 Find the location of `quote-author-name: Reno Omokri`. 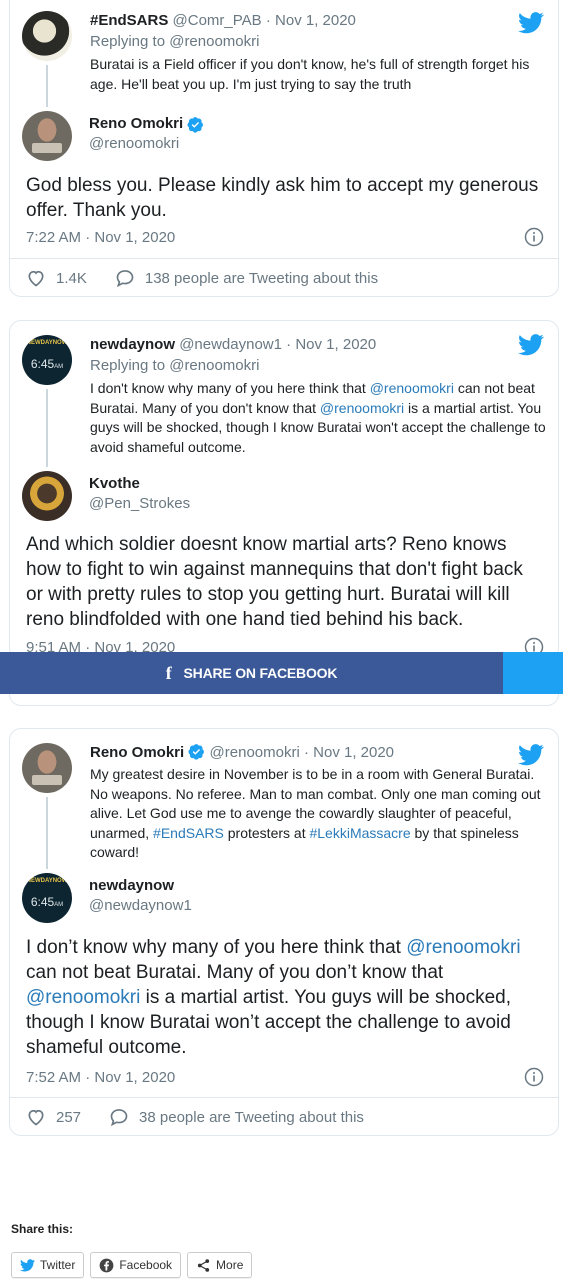

quote-author-name: Reno Omokri is located at coordinates (137, 752).